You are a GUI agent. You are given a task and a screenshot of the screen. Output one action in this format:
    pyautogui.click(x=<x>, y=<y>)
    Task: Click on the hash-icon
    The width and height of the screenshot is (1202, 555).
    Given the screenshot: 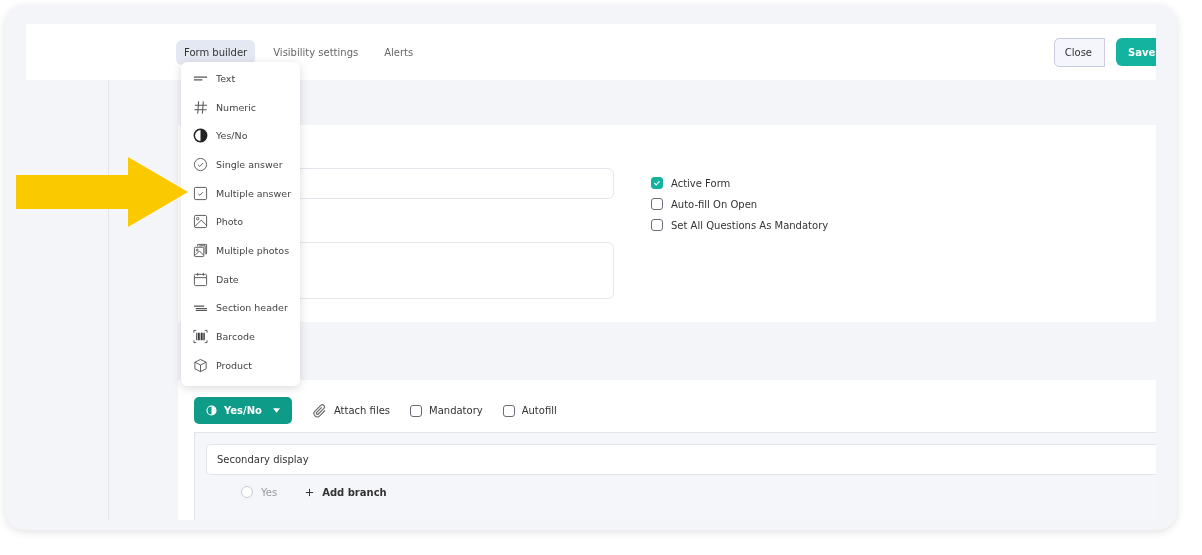 What is the action you would take?
    pyautogui.click(x=200, y=107)
    